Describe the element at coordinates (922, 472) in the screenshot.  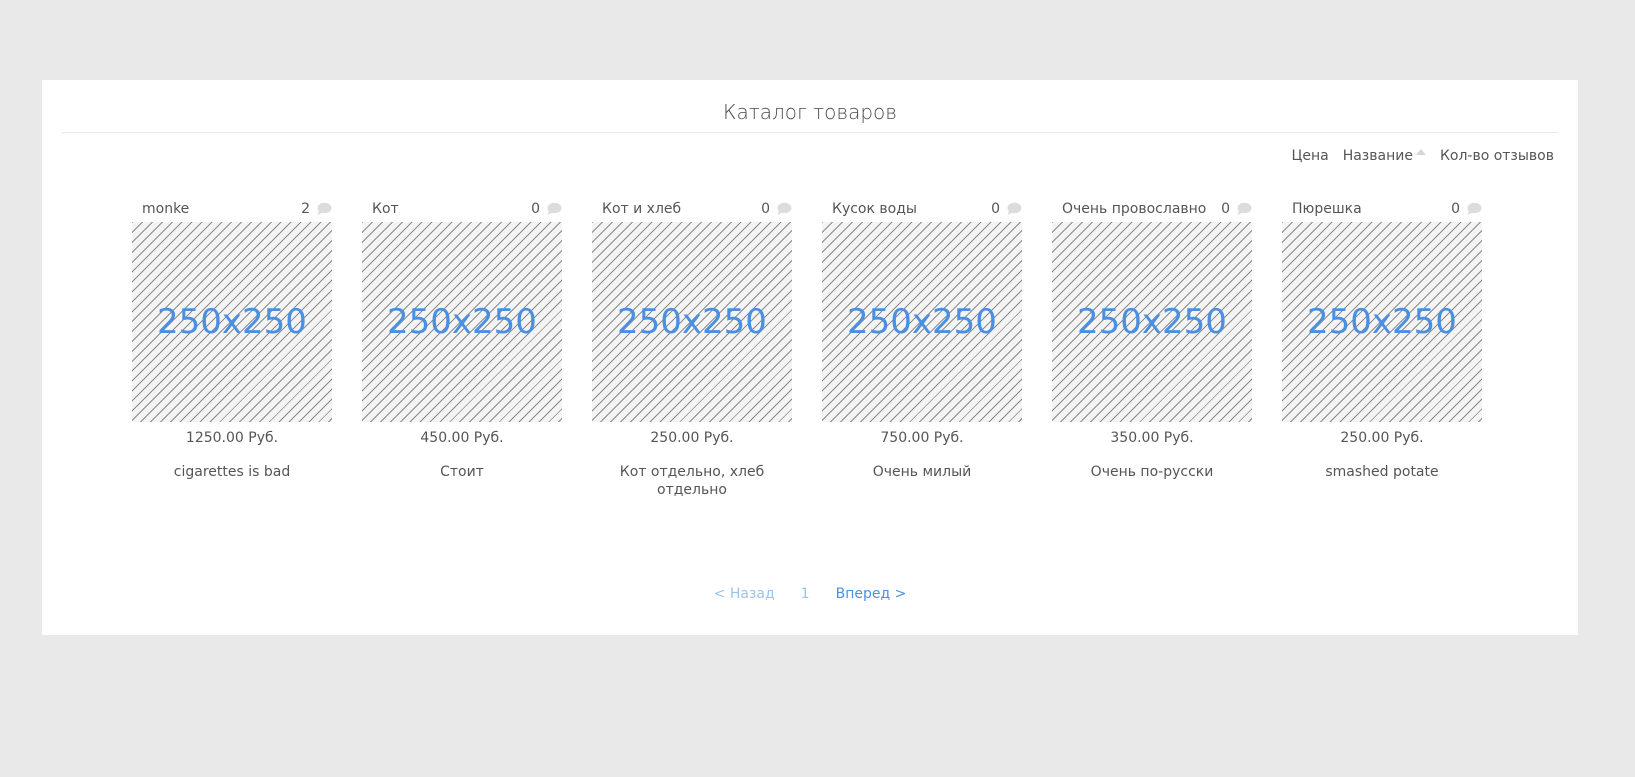
I see `product-description: Очень милый` at that location.